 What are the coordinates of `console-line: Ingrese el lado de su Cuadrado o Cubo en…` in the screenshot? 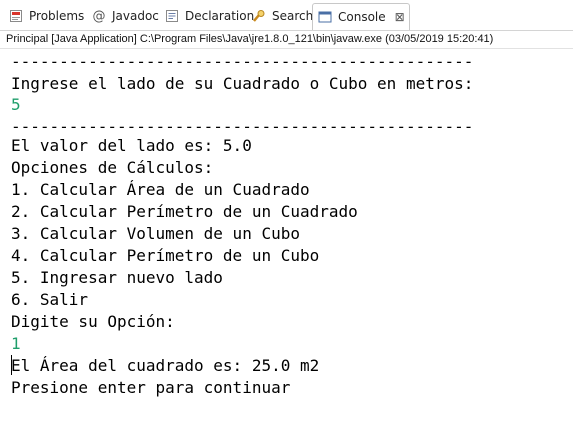 It's located at (242, 83).